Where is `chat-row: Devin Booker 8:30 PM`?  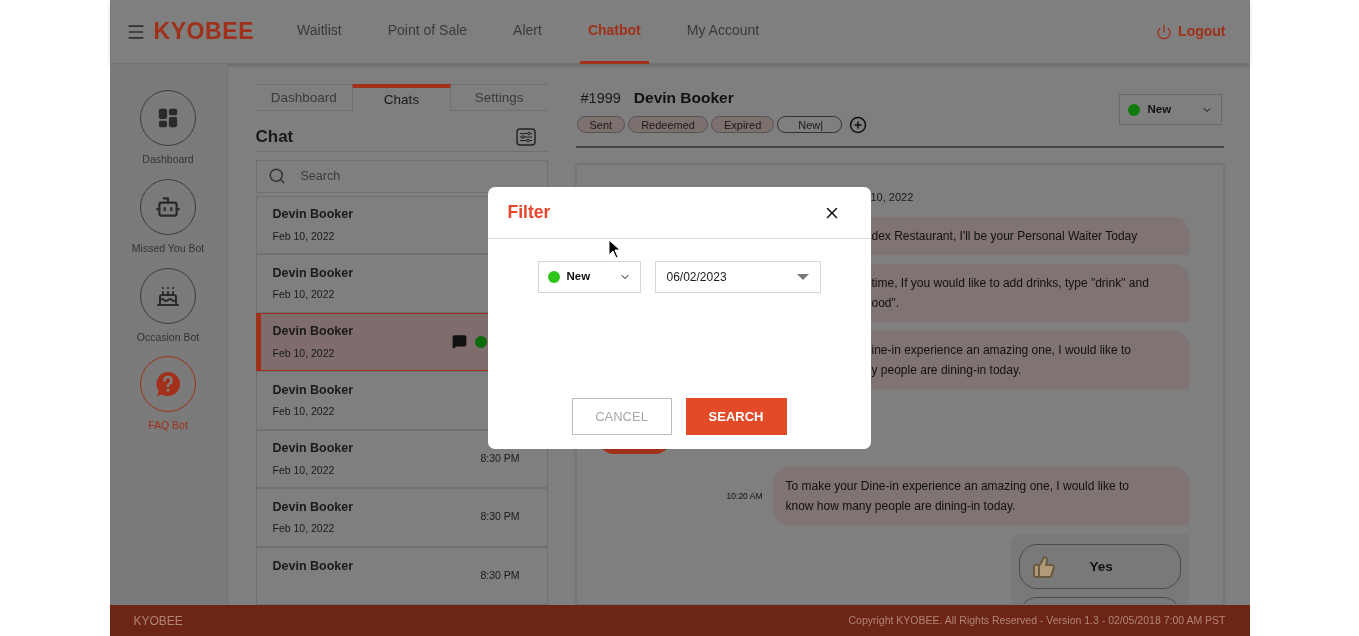
chat-row: Devin Booker 8:30 PM is located at coordinates (401, 575).